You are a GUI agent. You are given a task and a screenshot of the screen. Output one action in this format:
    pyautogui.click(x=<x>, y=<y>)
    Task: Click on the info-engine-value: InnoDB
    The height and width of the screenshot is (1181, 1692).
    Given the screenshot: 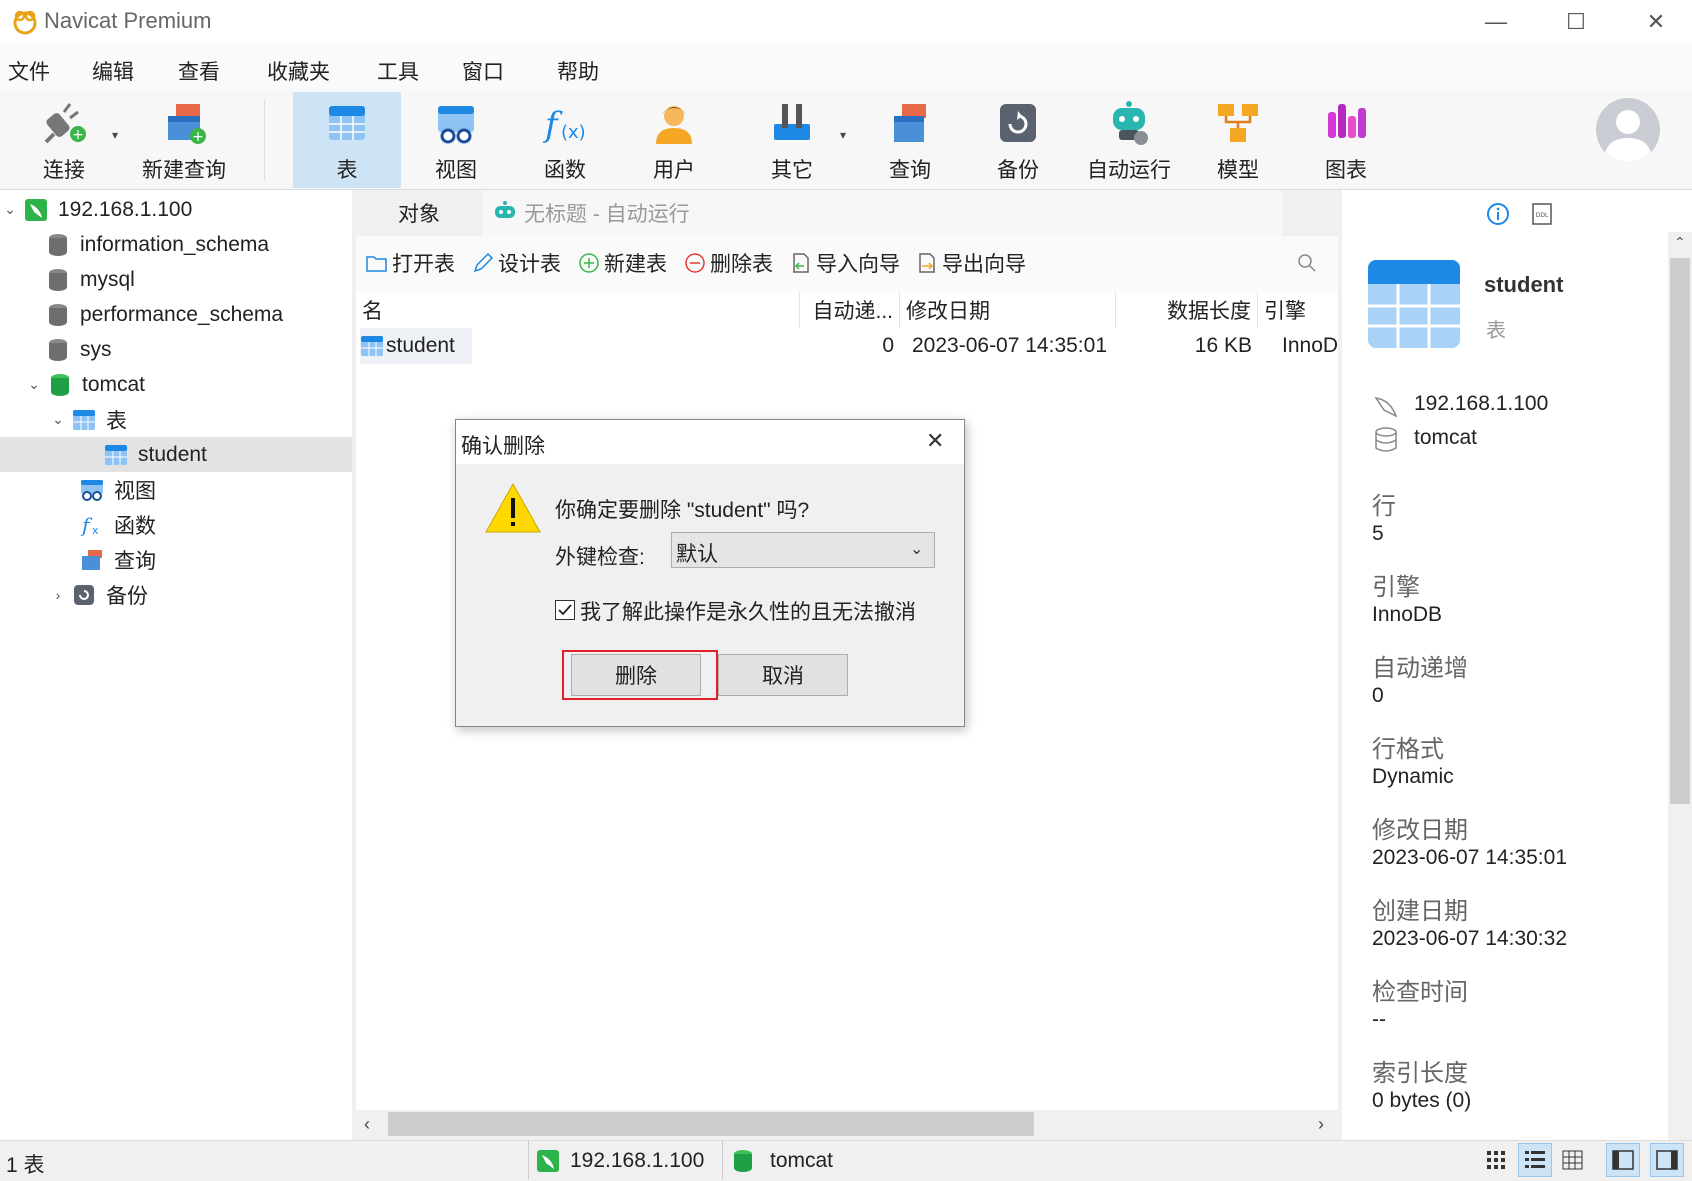 What is the action you would take?
    pyautogui.click(x=1407, y=614)
    